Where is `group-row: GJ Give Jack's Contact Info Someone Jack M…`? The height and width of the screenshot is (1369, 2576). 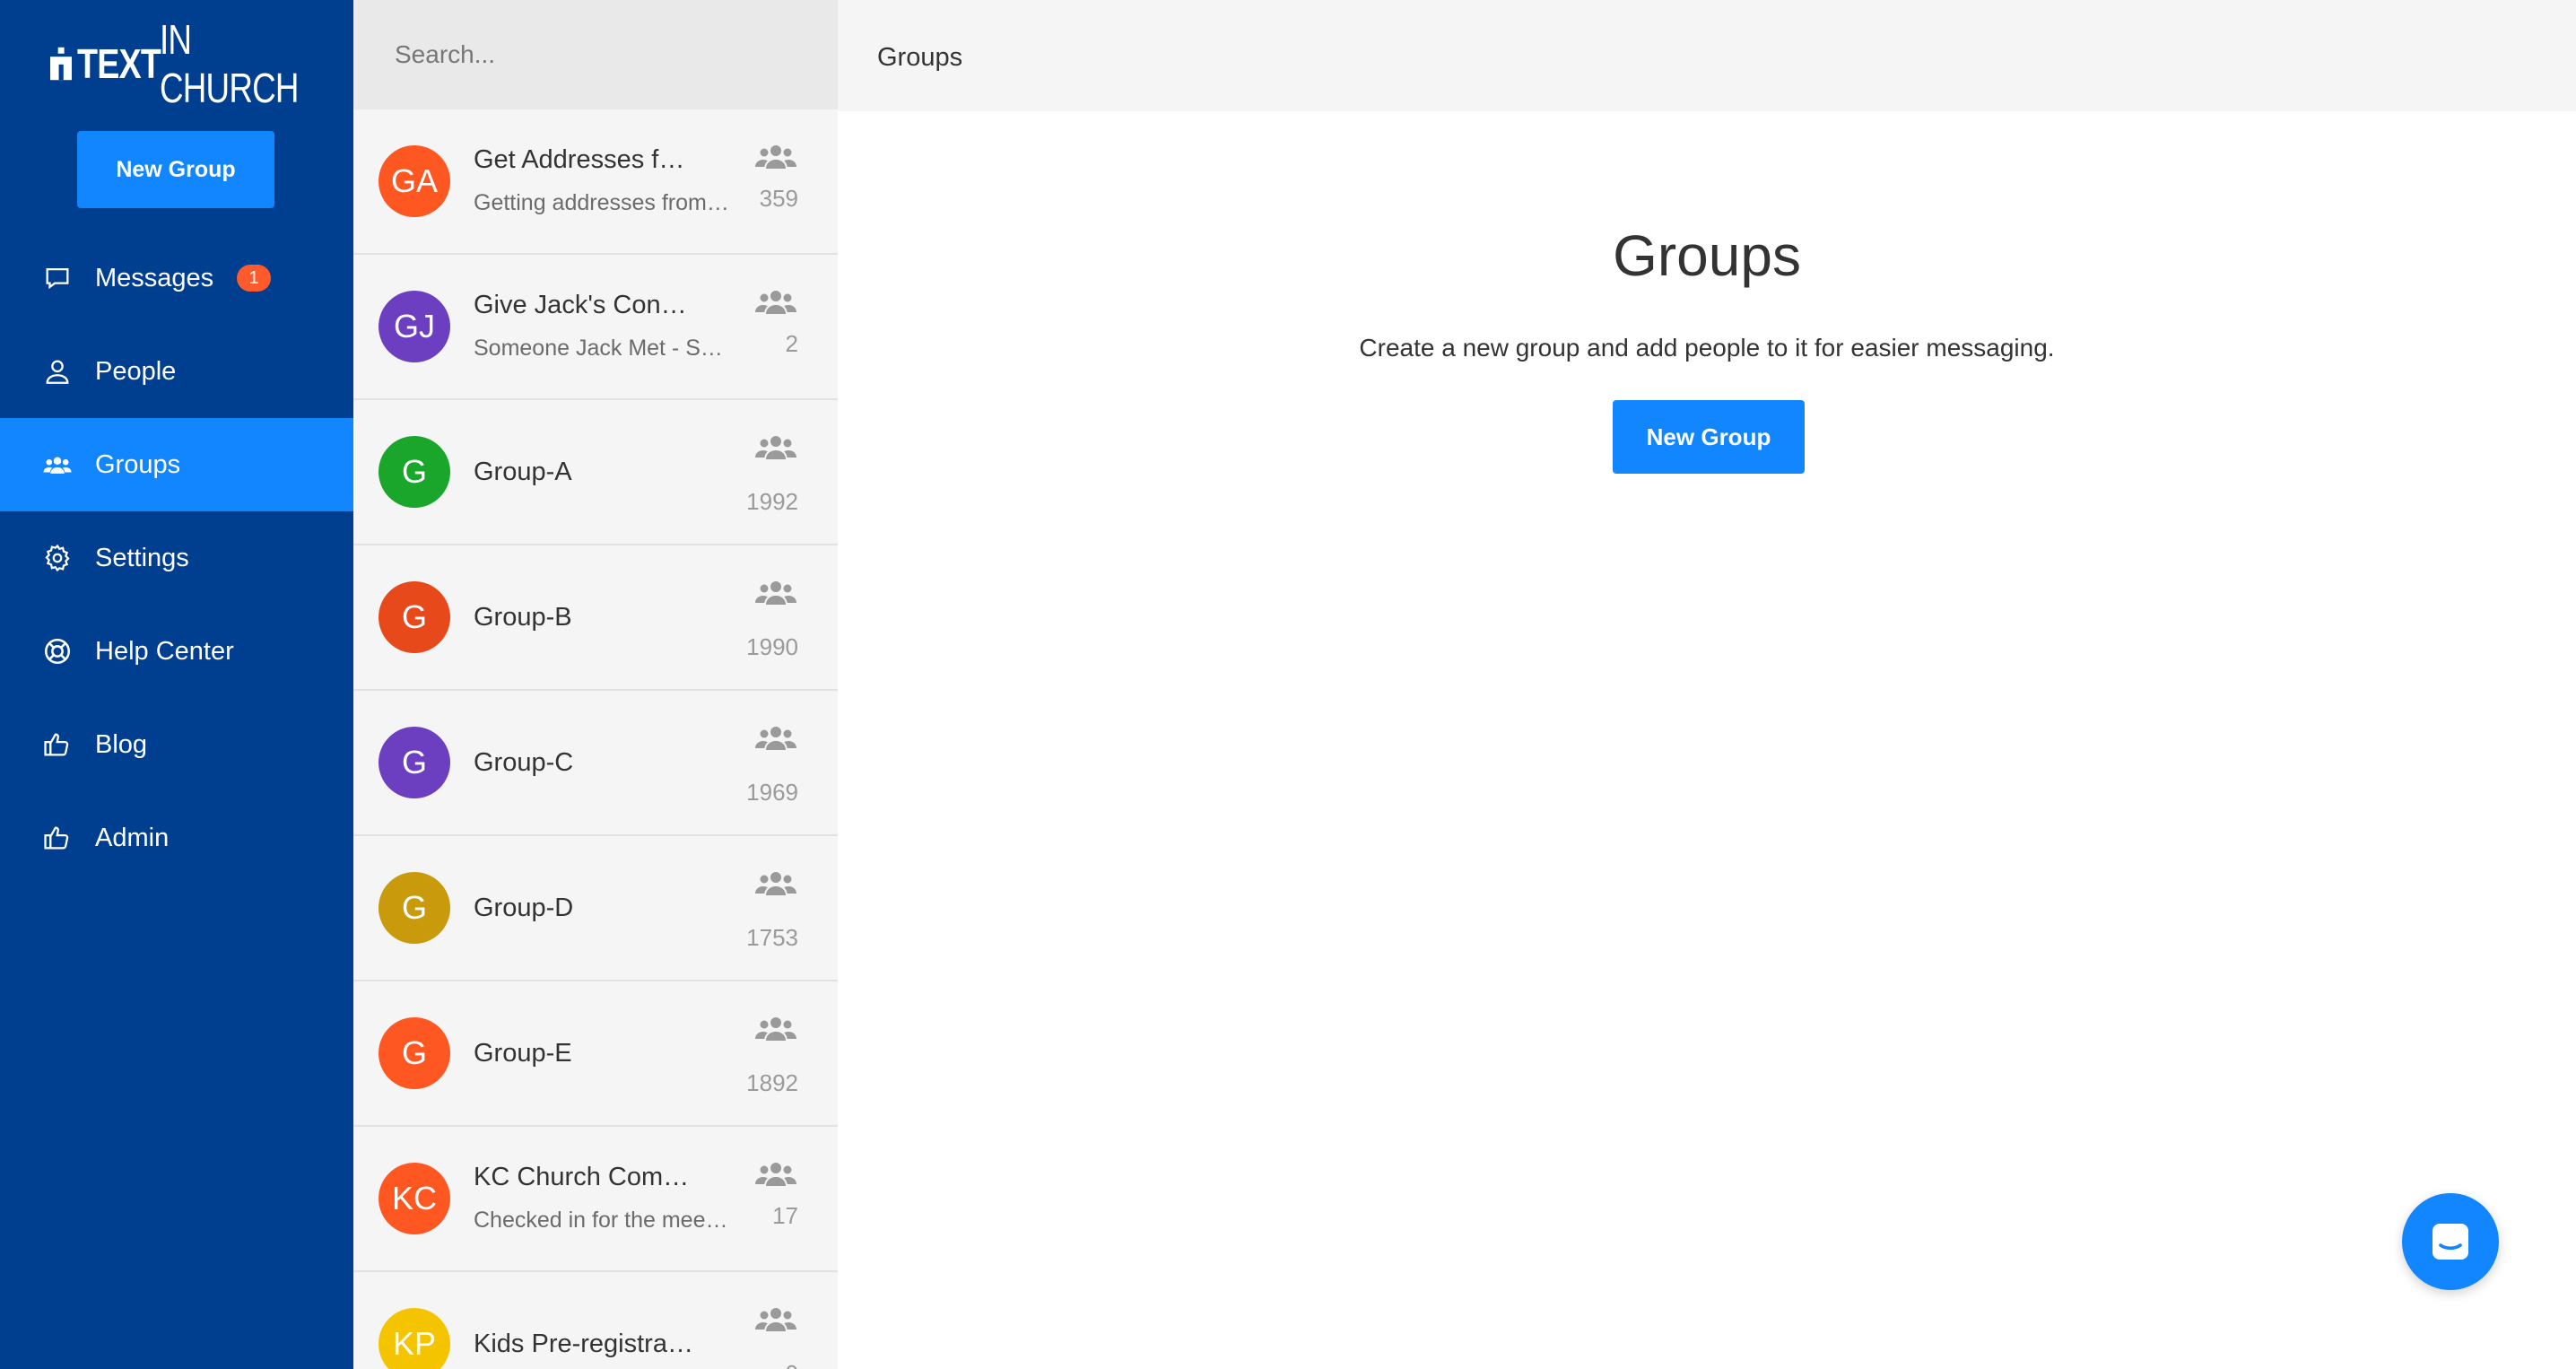 group-row: GJ Give Jack's Contact Info Someone Jack M… is located at coordinates (595, 327).